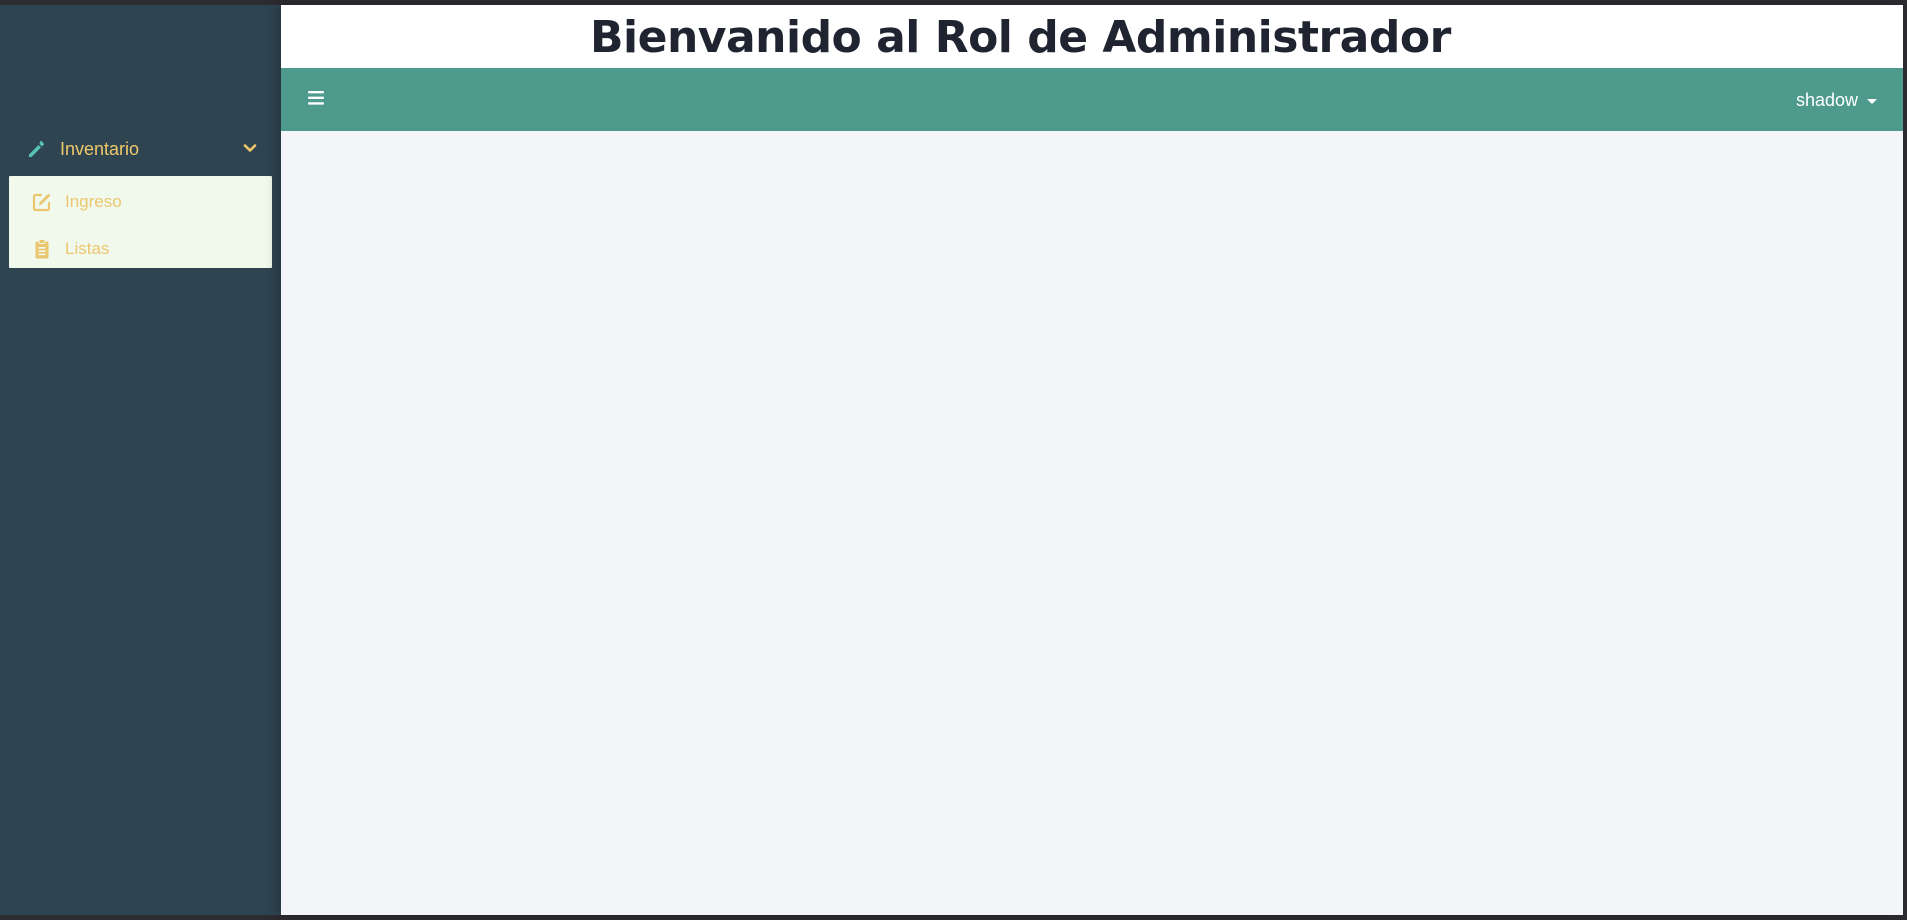 Image resolution: width=1907 pixels, height=920 pixels. I want to click on sidebar-item-label: Ingreso, so click(93, 201).